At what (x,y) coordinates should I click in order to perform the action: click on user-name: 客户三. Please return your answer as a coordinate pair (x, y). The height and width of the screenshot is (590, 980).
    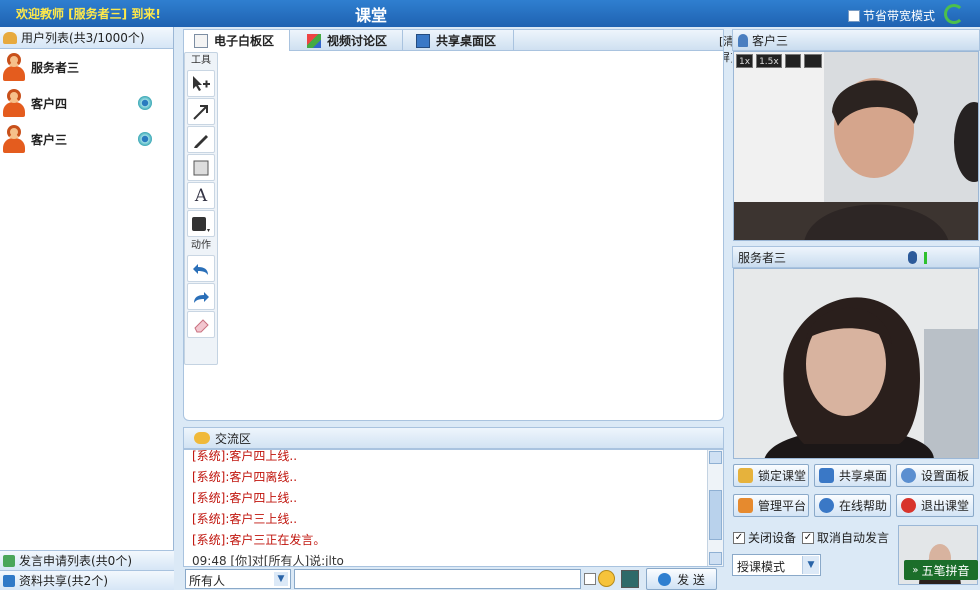
    Looking at the image, I should click on (49, 139).